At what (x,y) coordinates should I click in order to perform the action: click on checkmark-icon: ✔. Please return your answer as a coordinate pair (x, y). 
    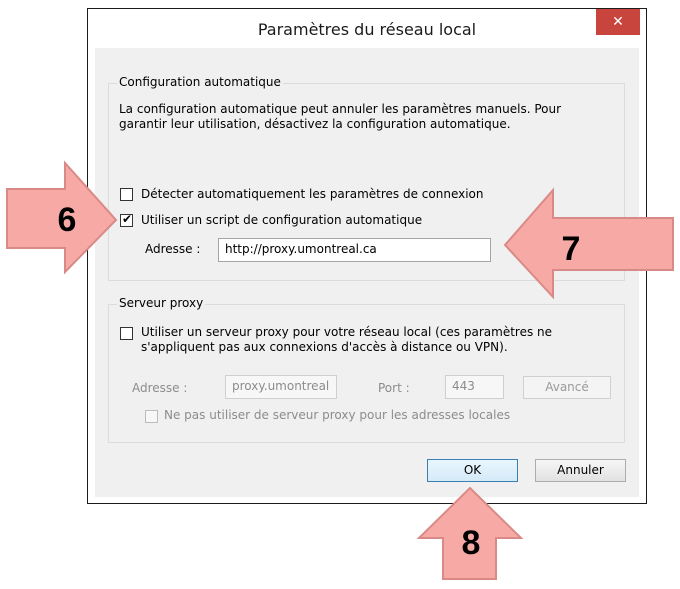
    Looking at the image, I should click on (127, 219).